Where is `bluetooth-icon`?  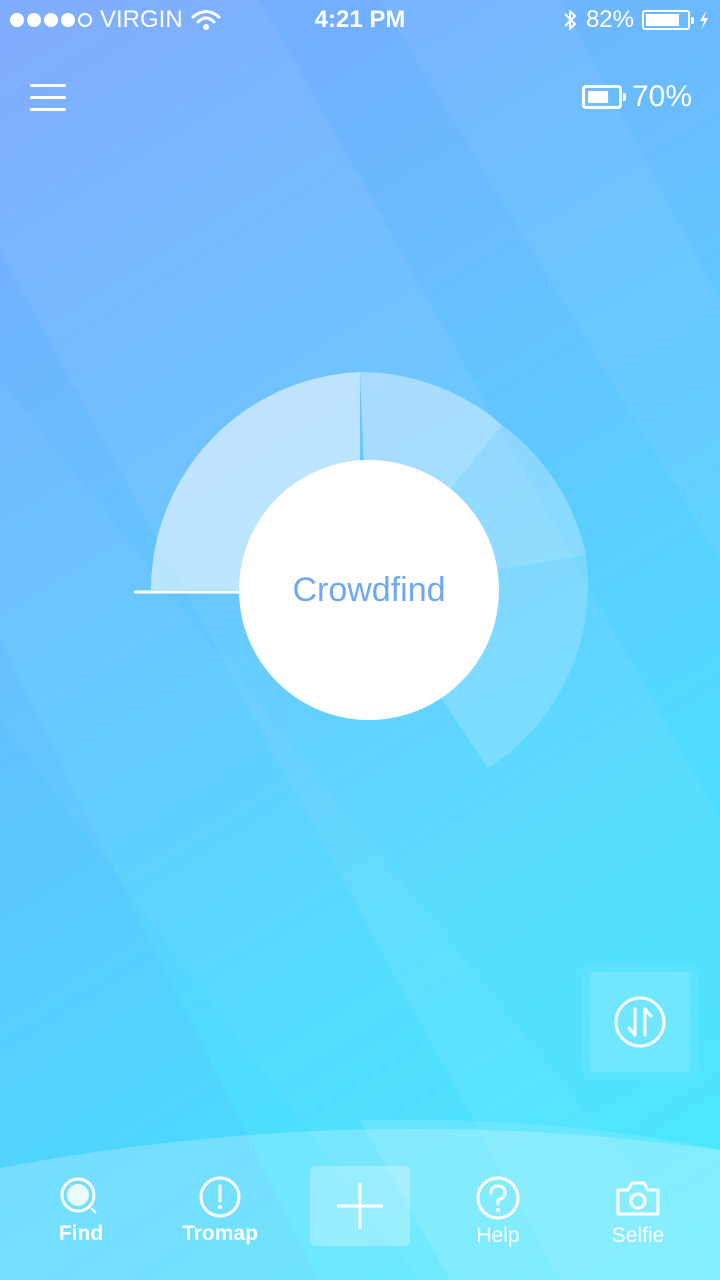 bluetooth-icon is located at coordinates (570, 20).